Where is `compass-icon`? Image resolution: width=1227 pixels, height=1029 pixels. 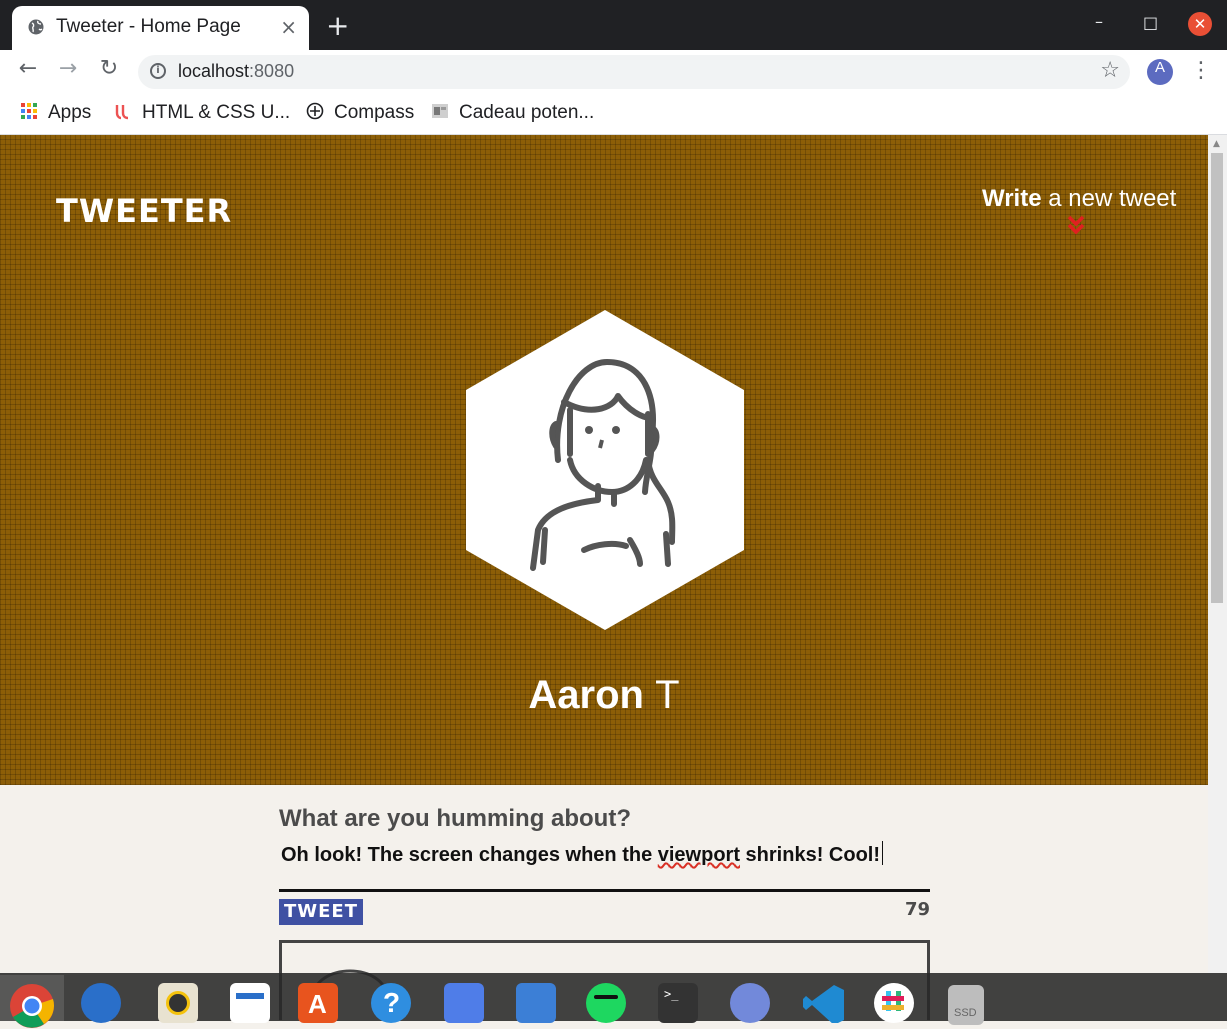
compass-icon is located at coordinates (315, 111).